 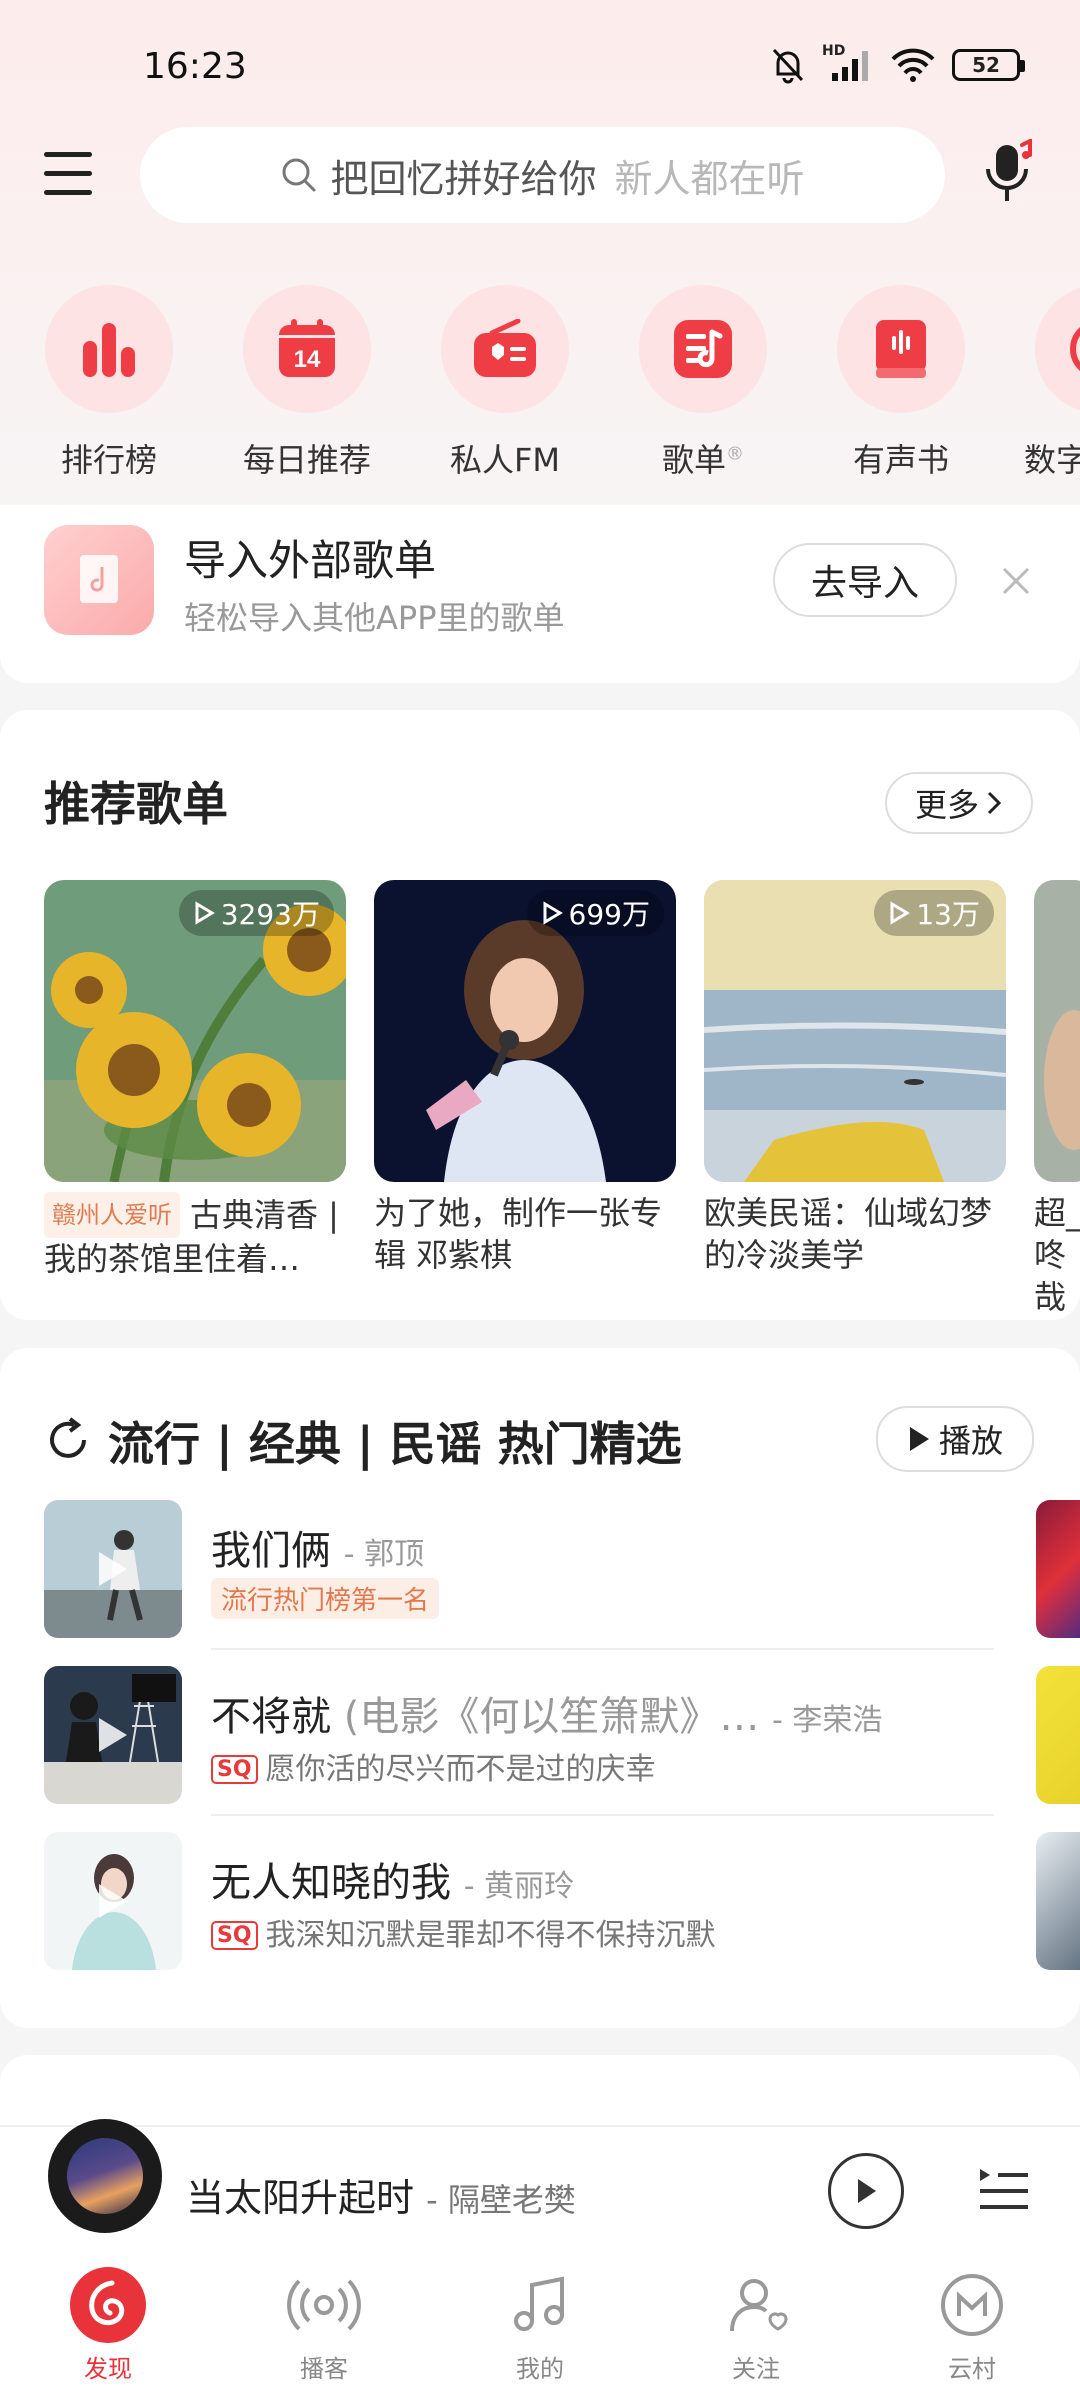 What do you see at coordinates (934, 913) in the screenshot?
I see `play-count: 13万` at bounding box center [934, 913].